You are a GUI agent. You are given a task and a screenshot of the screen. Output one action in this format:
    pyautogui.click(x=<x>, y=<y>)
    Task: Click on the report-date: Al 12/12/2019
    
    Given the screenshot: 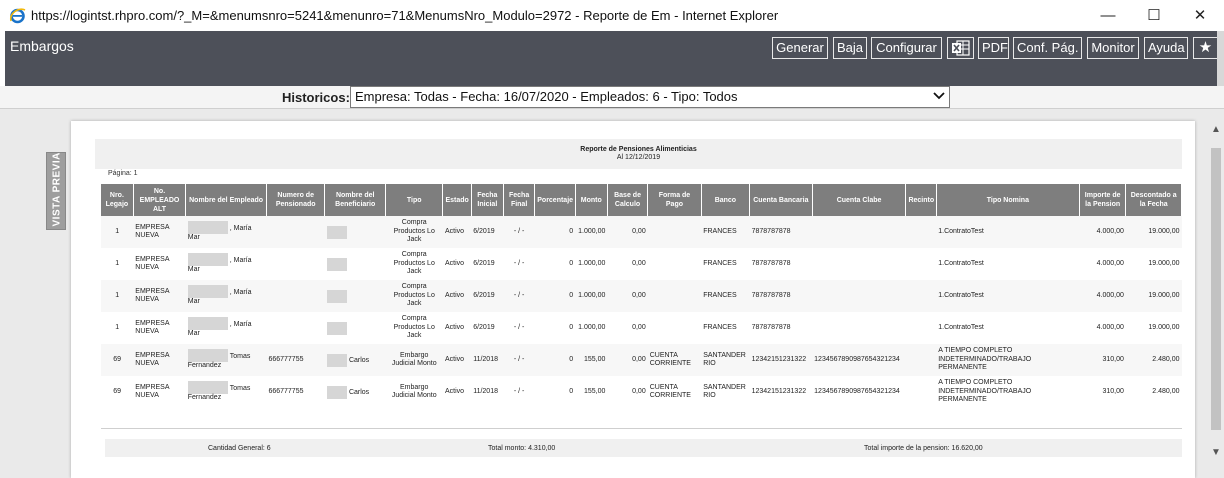 What is the action you would take?
    pyautogui.click(x=638, y=157)
    